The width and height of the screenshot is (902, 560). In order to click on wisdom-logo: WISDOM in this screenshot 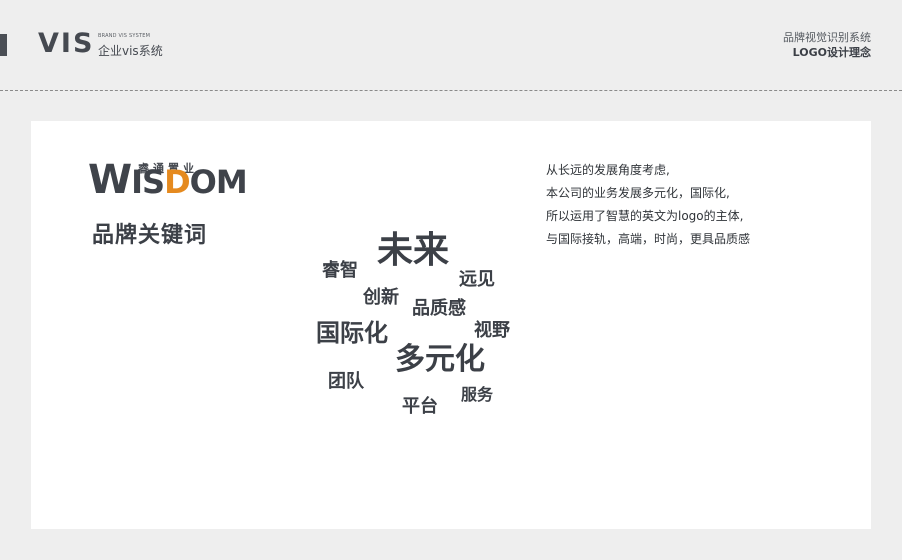, I will do `click(168, 180)`.